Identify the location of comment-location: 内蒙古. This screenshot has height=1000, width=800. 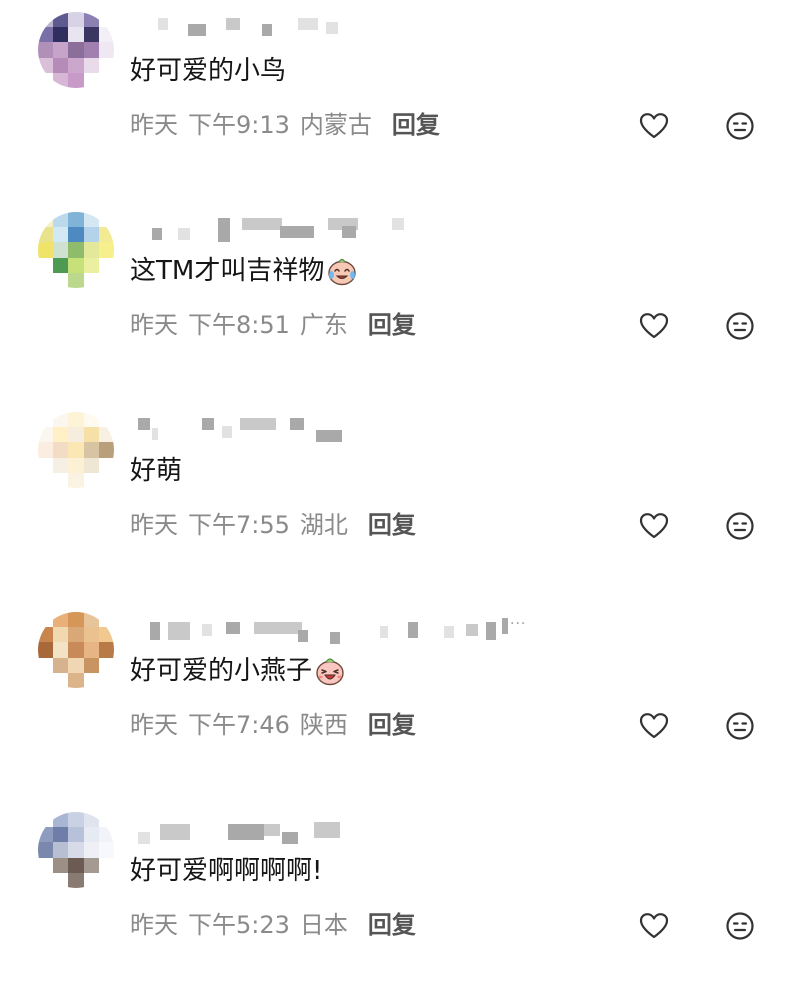
(335, 125).